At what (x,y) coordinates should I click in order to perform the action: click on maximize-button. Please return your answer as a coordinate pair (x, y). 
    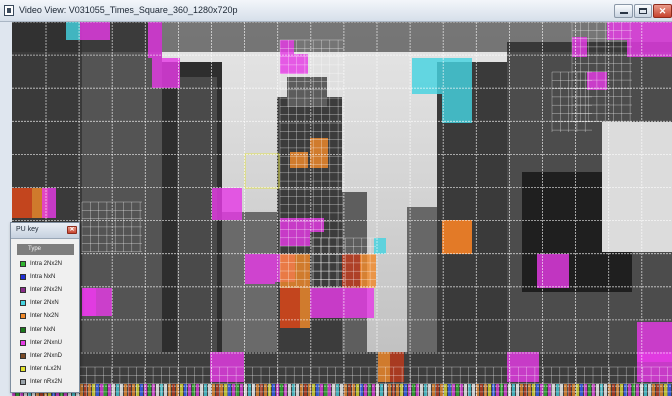
    Looking at the image, I should click on (643, 11).